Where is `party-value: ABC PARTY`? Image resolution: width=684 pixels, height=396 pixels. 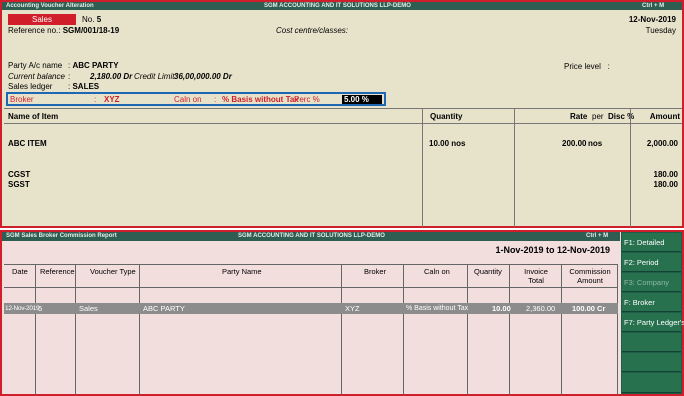 party-value: ABC PARTY is located at coordinates (95, 65).